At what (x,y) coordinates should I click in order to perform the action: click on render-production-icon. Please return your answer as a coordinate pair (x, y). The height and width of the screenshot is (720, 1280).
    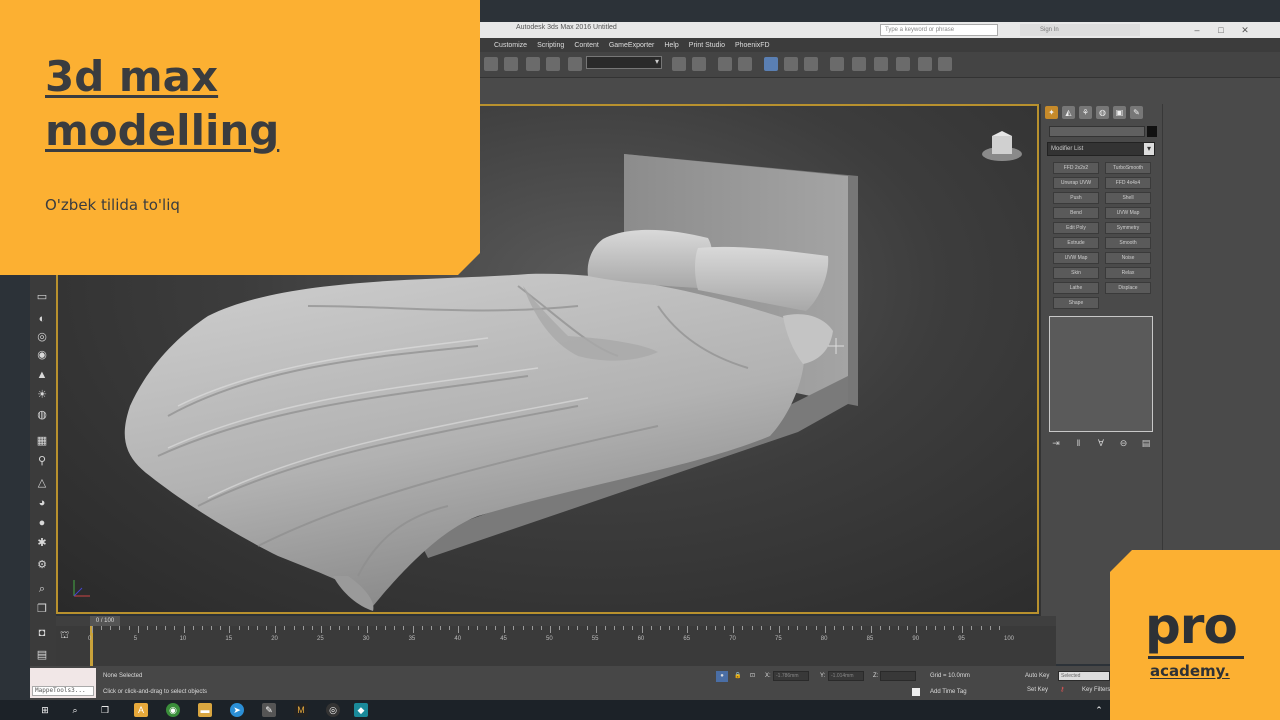
    Looking at the image, I should click on (881, 64).